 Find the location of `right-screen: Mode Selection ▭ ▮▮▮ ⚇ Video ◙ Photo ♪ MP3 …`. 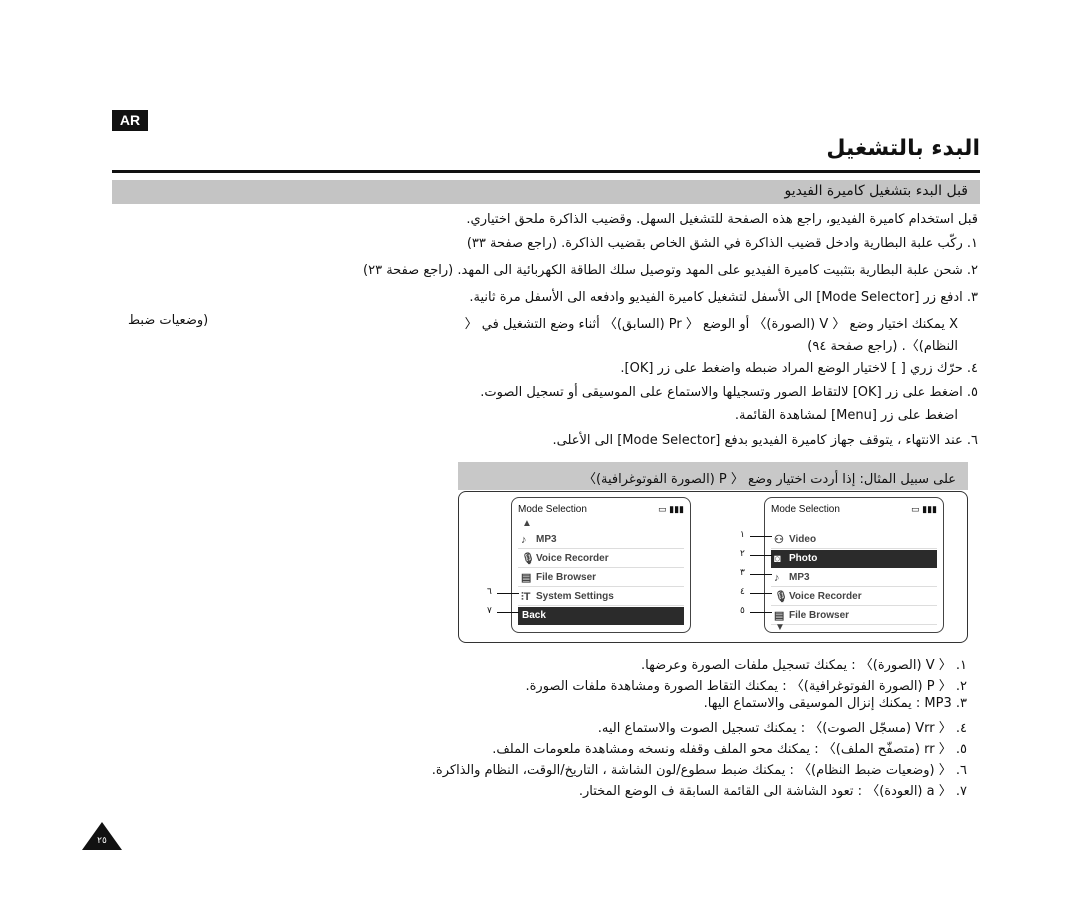

right-screen: Mode Selection ▭ ▮▮▮ ⚇ Video ◙ Photo ♪ MP3 … is located at coordinates (854, 565).